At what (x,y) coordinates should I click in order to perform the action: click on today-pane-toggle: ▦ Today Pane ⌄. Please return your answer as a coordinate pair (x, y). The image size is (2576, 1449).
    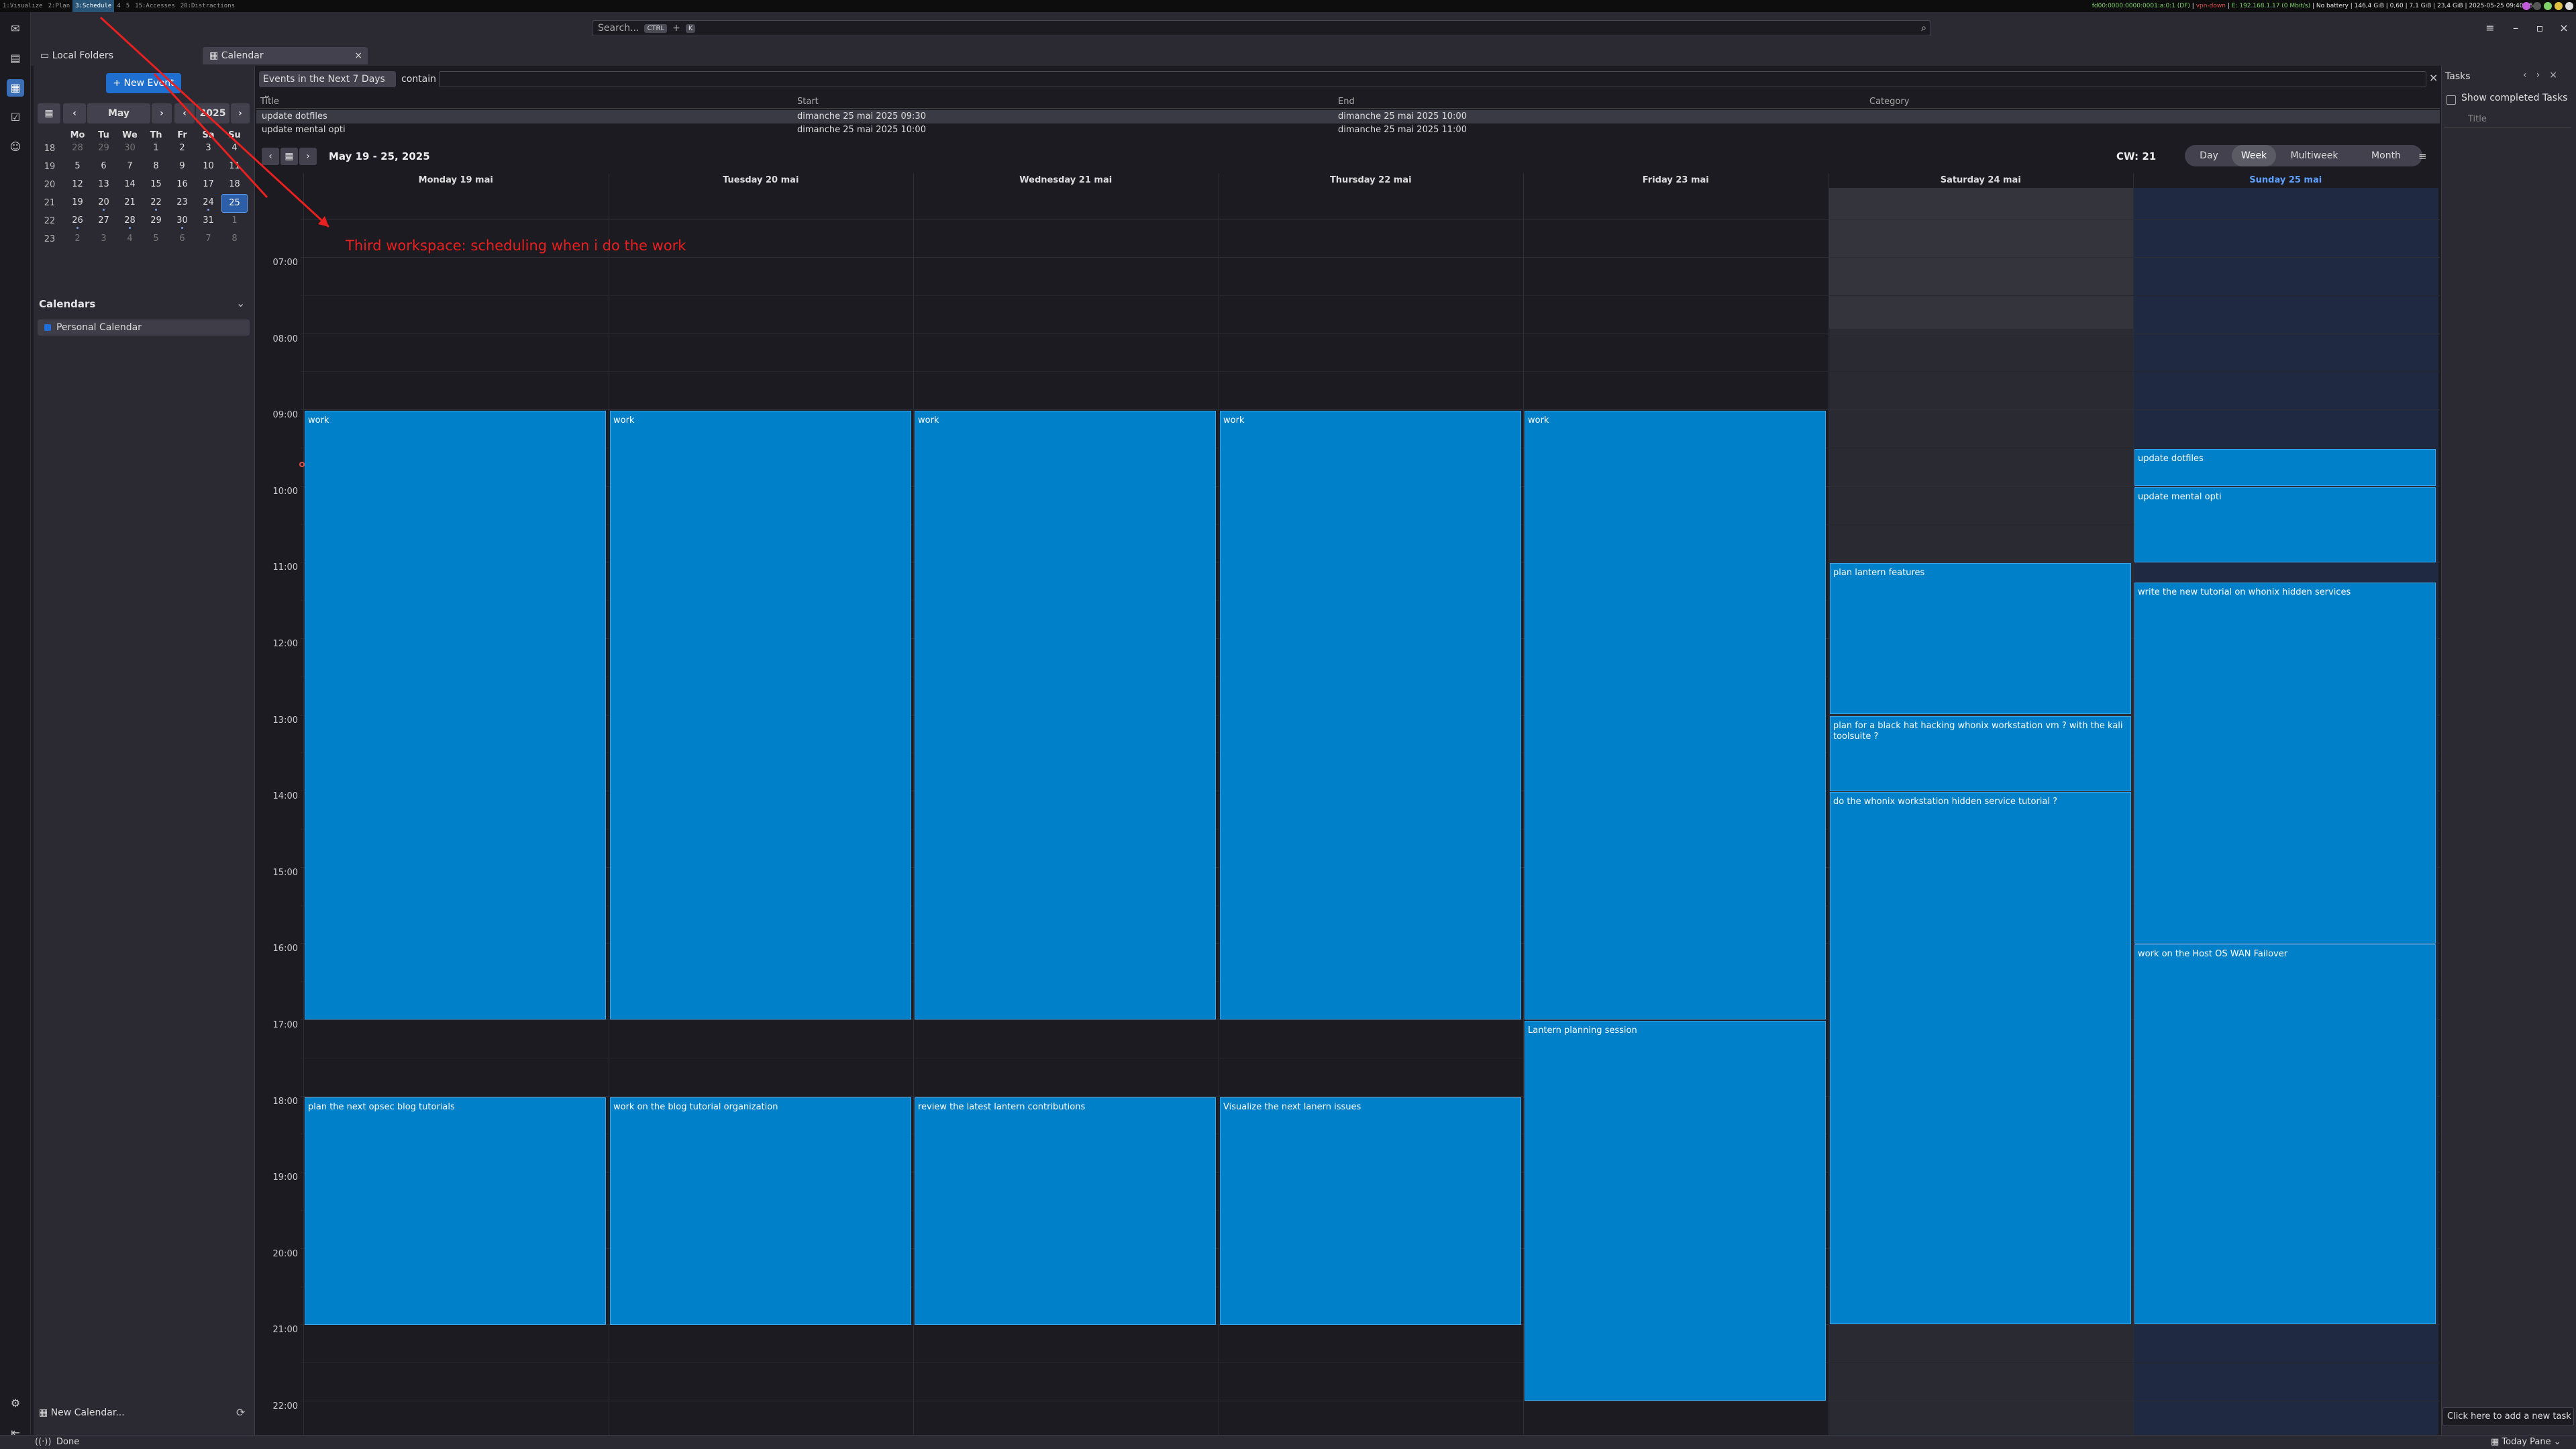
    Looking at the image, I should click on (2526, 1442).